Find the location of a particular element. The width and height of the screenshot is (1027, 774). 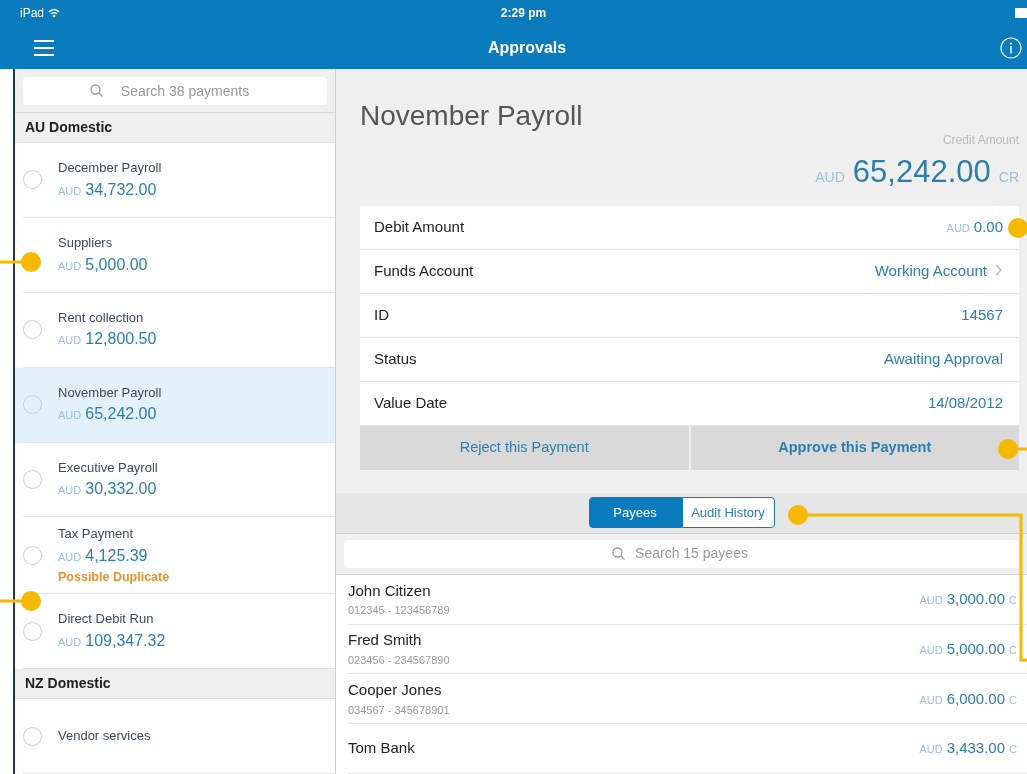

payment-amount: 65,242.00 is located at coordinates (121, 414).